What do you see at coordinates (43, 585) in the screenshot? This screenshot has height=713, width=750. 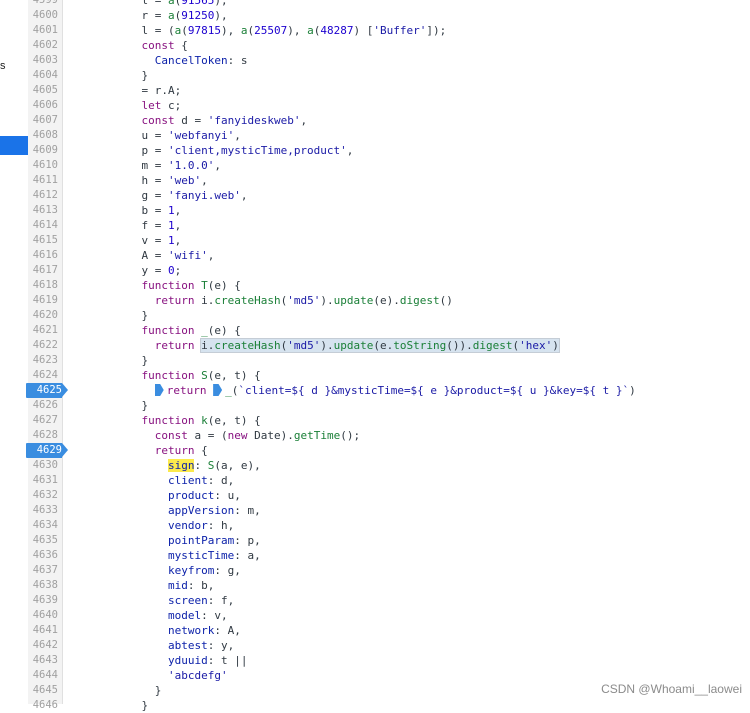 I see `line-number: 4638` at bounding box center [43, 585].